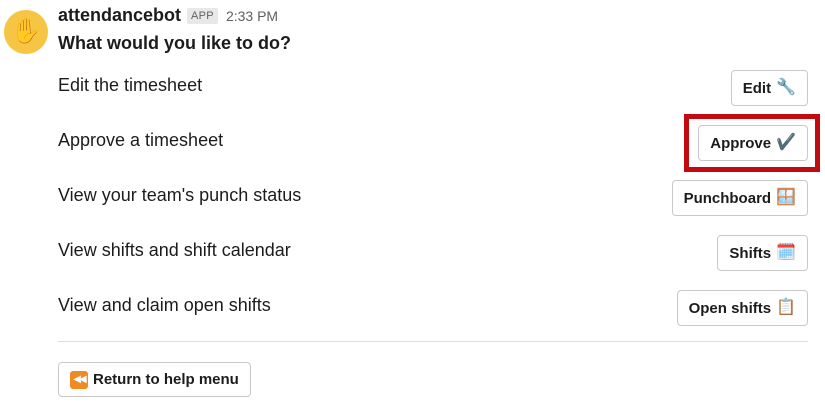 The height and width of the screenshot is (409, 825). I want to click on window-icon: 🪟, so click(786, 197).